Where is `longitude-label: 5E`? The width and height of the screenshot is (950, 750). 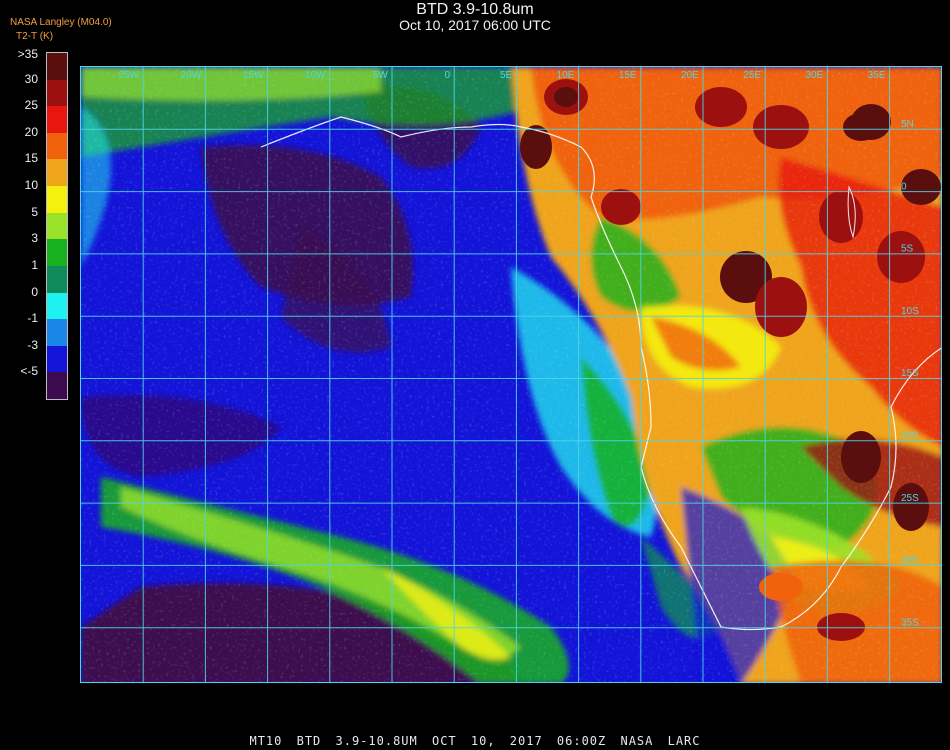
longitude-label: 5E is located at coordinates (506, 75).